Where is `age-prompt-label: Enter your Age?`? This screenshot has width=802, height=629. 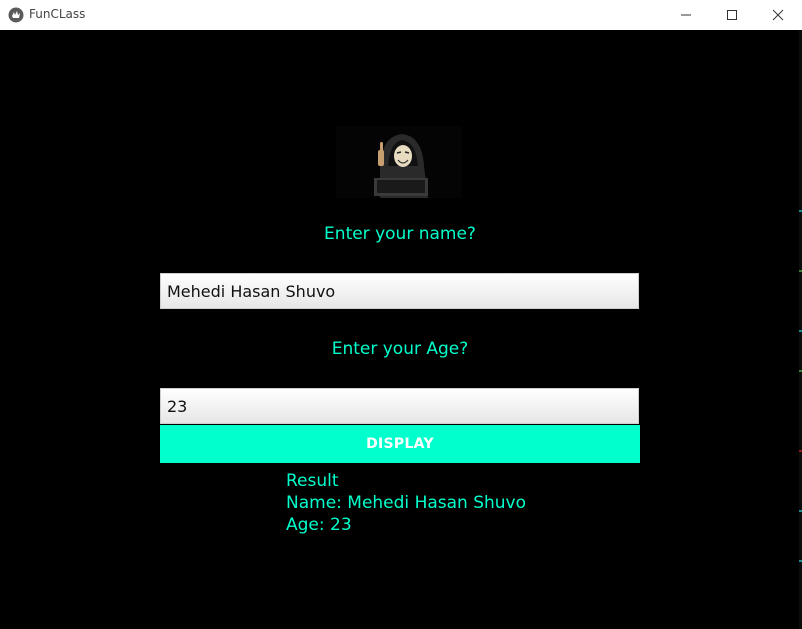 age-prompt-label: Enter your Age? is located at coordinates (400, 349).